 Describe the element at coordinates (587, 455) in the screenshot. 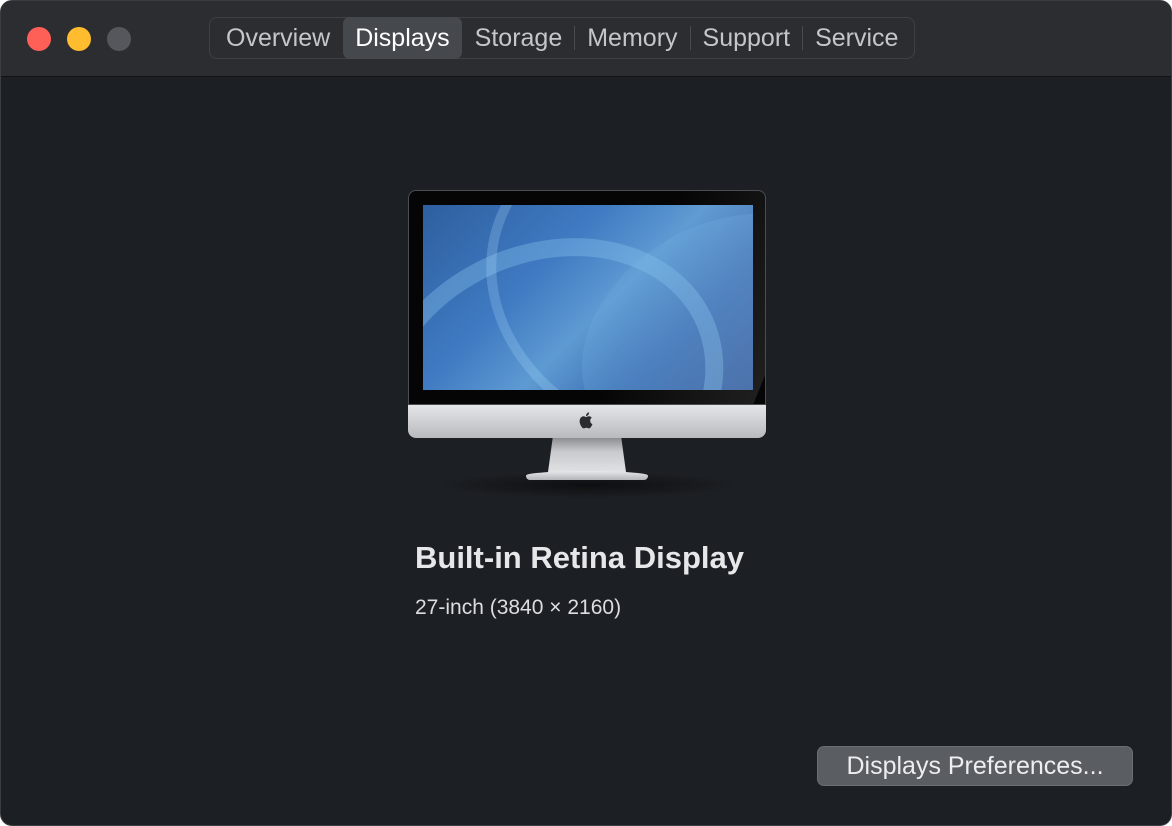

I see `imac-stand` at that location.